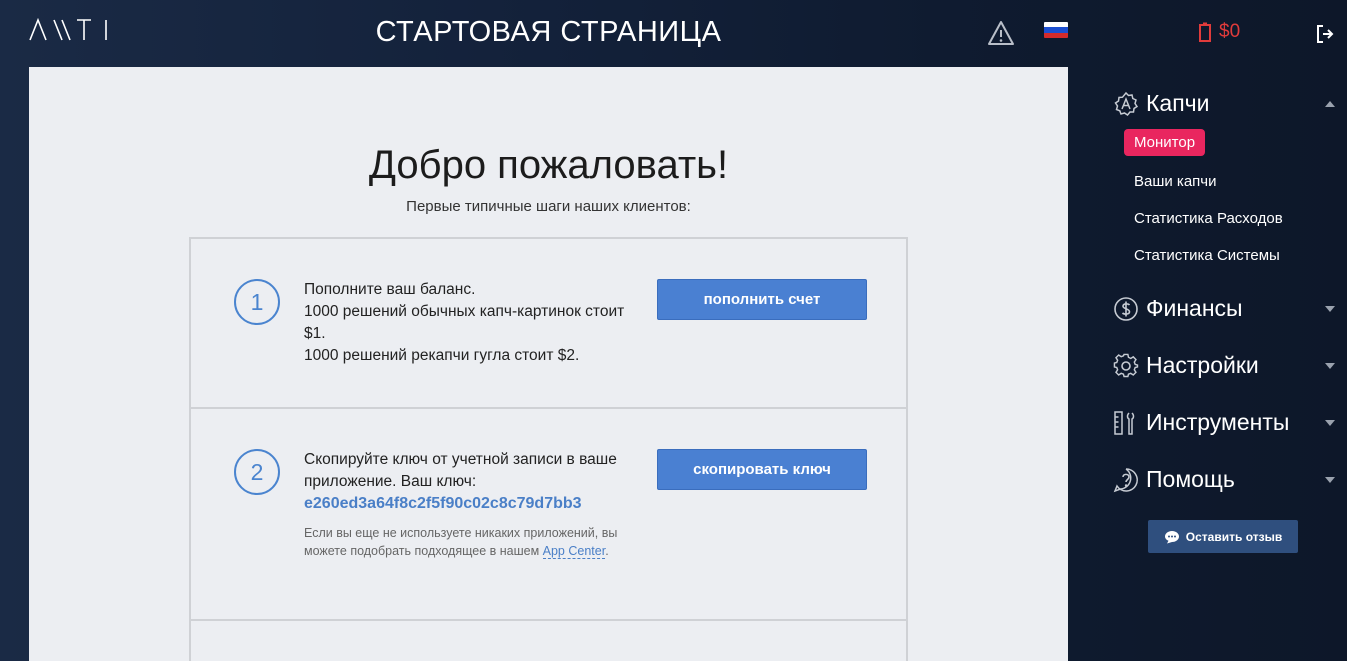 This screenshot has width=1347, height=661. Describe the element at coordinates (1202, 365) in the screenshot. I see `nav-label: Настройки` at that location.